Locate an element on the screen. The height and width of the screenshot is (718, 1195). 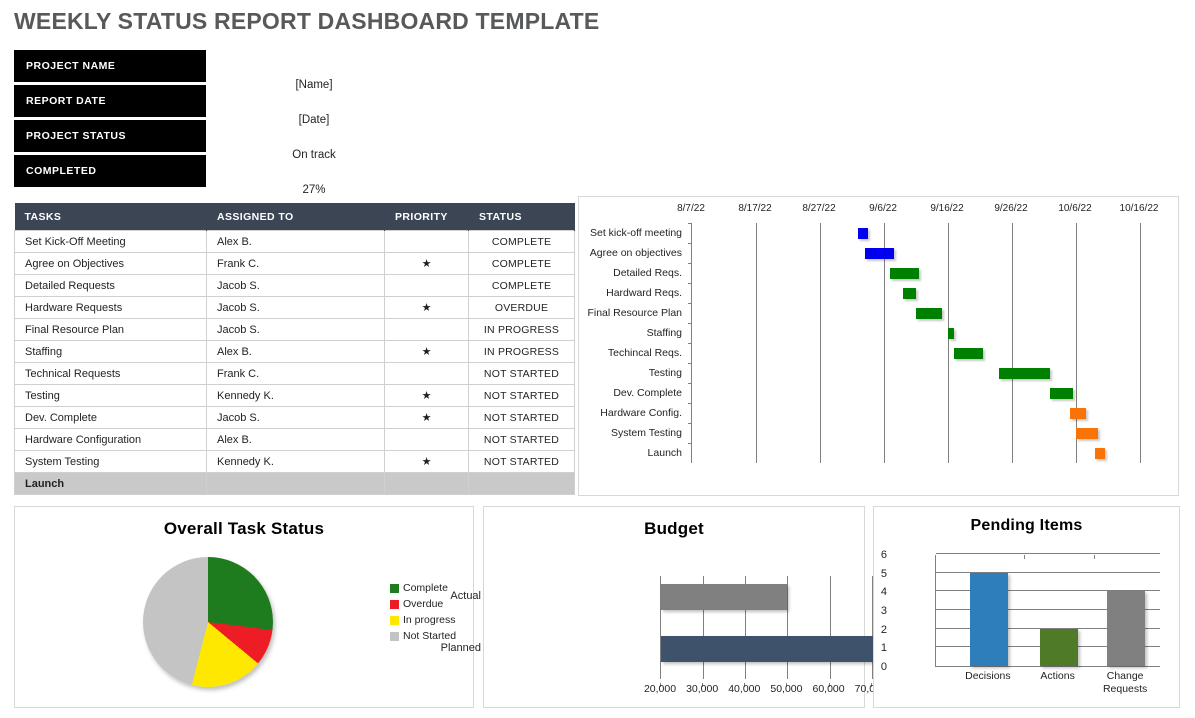
table-row: Detailed Requests Jacob S. COMPLETE is located at coordinates (294, 285).